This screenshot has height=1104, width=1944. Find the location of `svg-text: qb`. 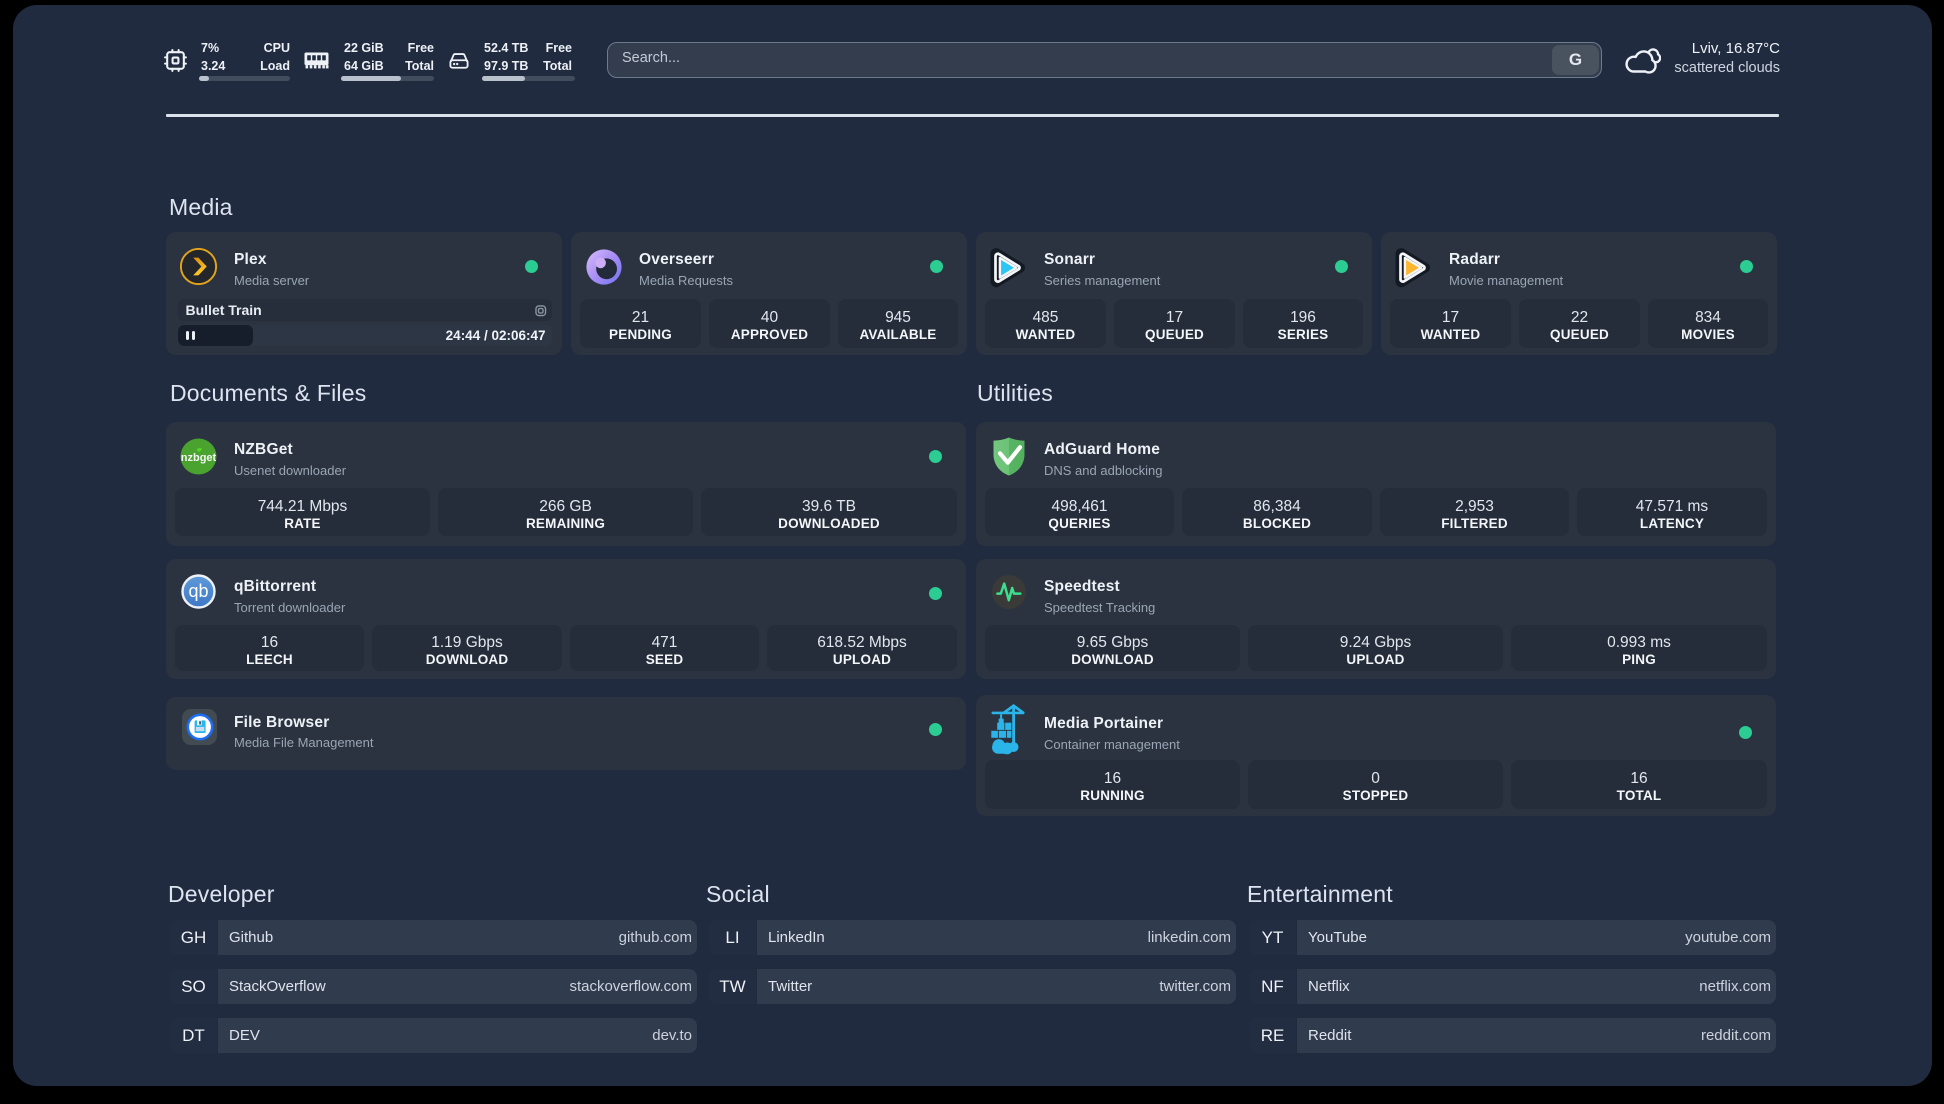

svg-text: qb is located at coordinates (198, 591).